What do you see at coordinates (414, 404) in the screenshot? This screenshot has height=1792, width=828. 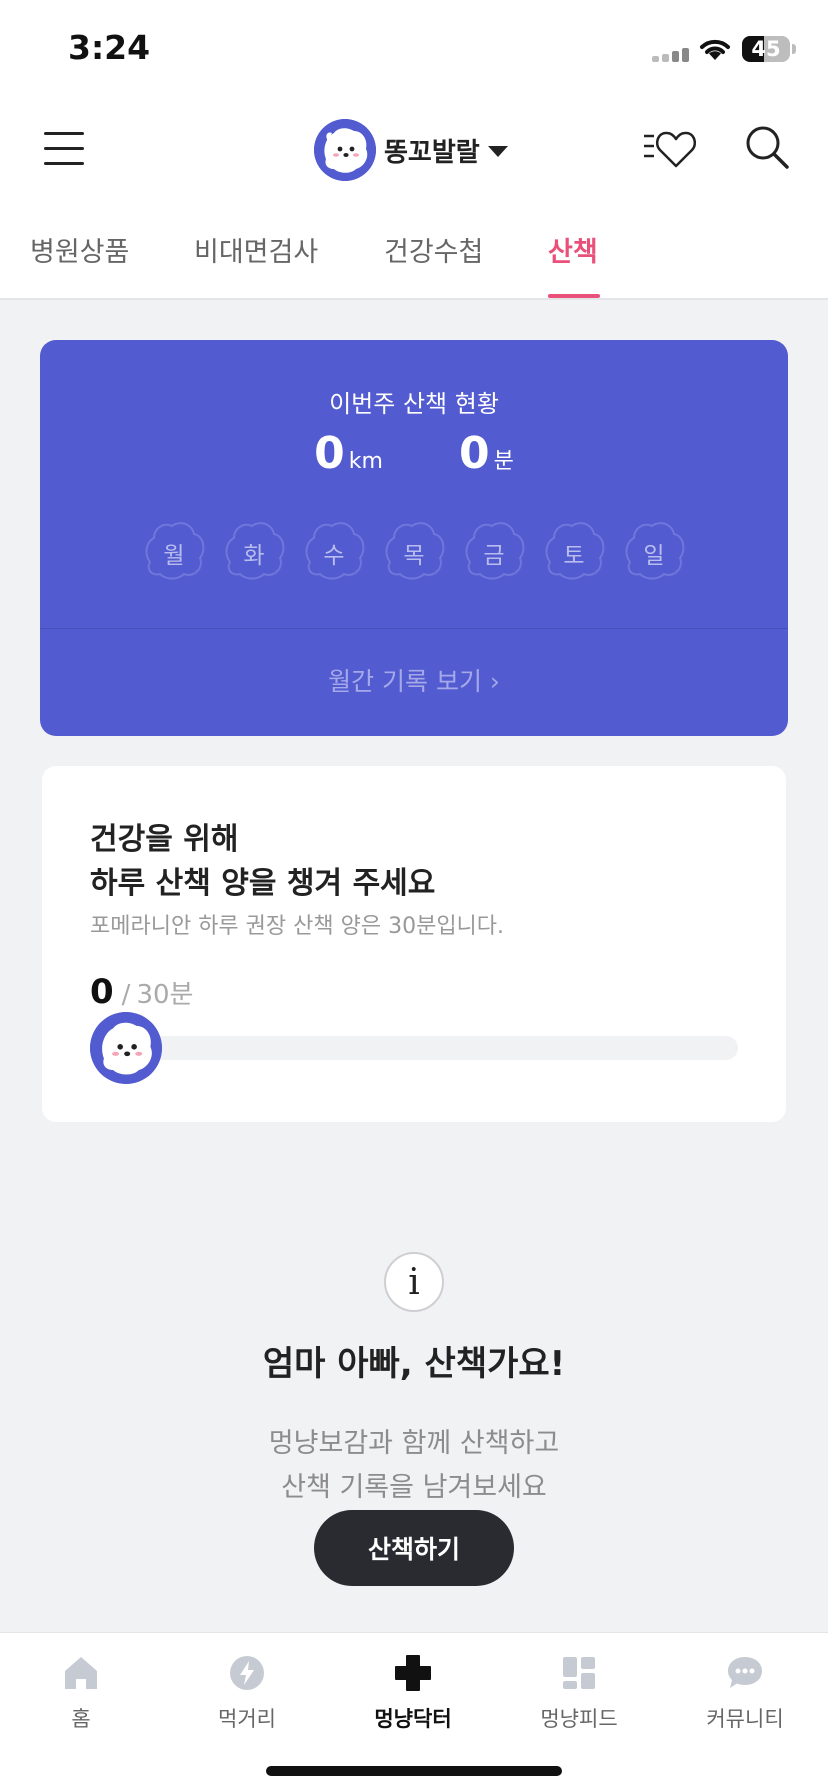 I see `weekly-title: 이번주 산책 현황` at bounding box center [414, 404].